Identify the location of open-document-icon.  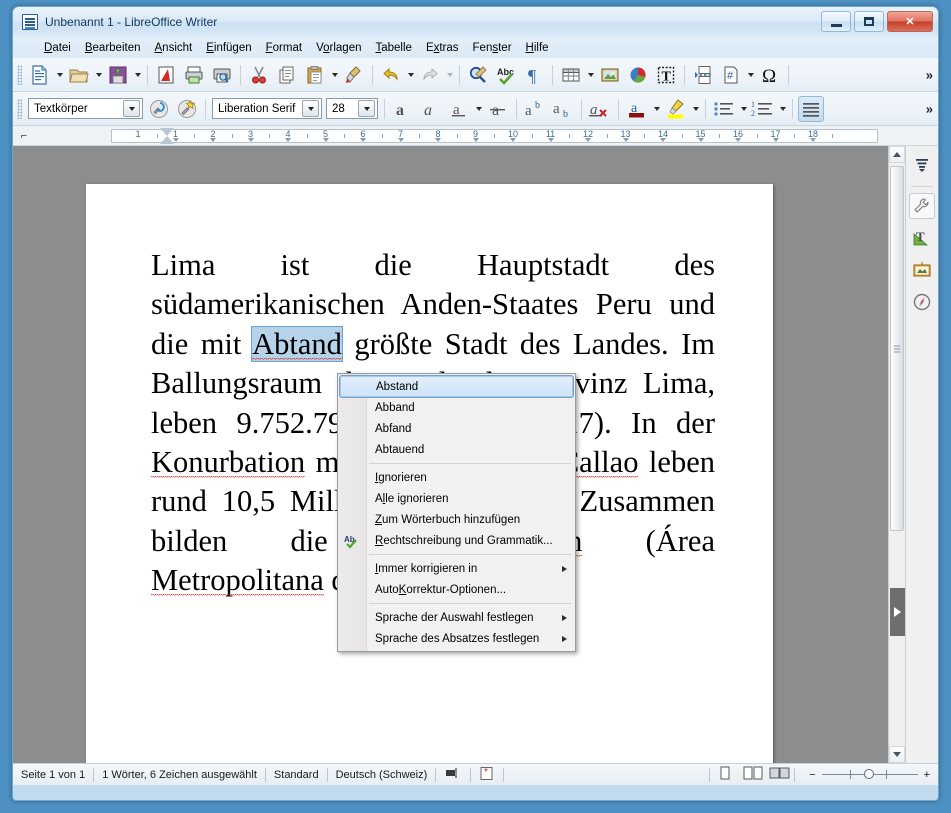
(79, 75).